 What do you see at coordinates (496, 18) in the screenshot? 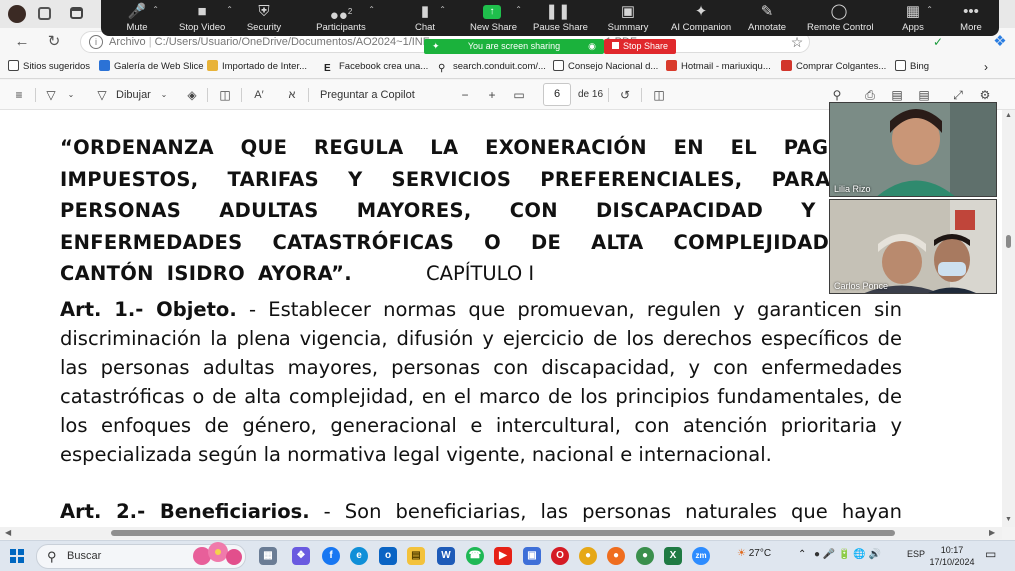
I see `new-share-button: ↑ New Share ⌃` at bounding box center [496, 18].